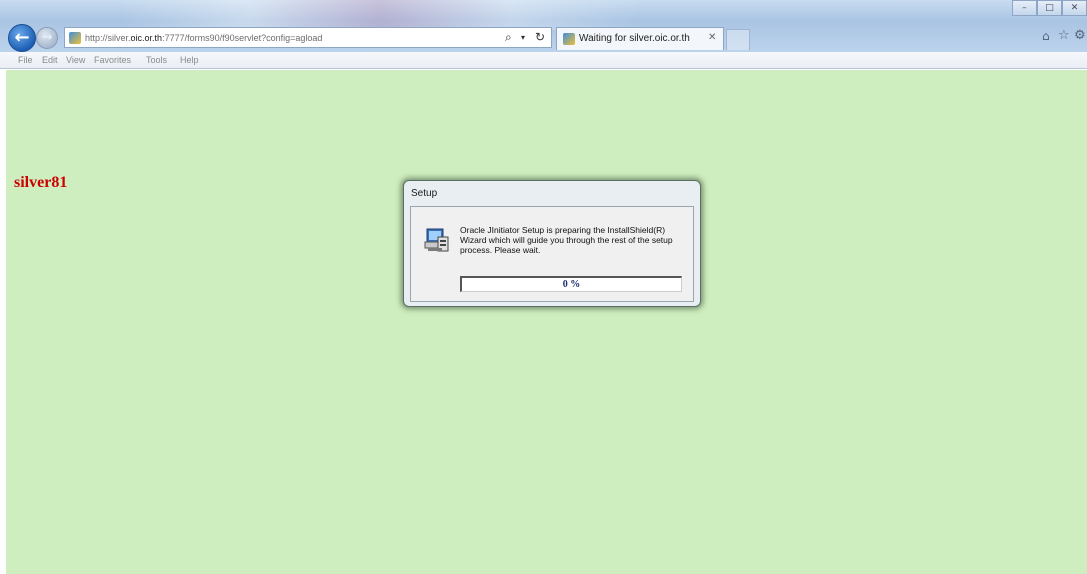 Image resolution: width=1087 pixels, height=574 pixels. Describe the element at coordinates (1046, 36) in the screenshot. I see `home-icon: ⌂` at that location.